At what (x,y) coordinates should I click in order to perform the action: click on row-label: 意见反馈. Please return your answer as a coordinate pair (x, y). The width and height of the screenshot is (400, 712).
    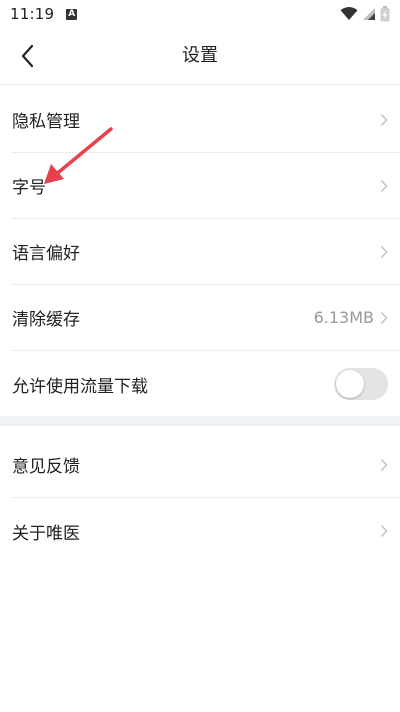
    Looking at the image, I should click on (46, 467).